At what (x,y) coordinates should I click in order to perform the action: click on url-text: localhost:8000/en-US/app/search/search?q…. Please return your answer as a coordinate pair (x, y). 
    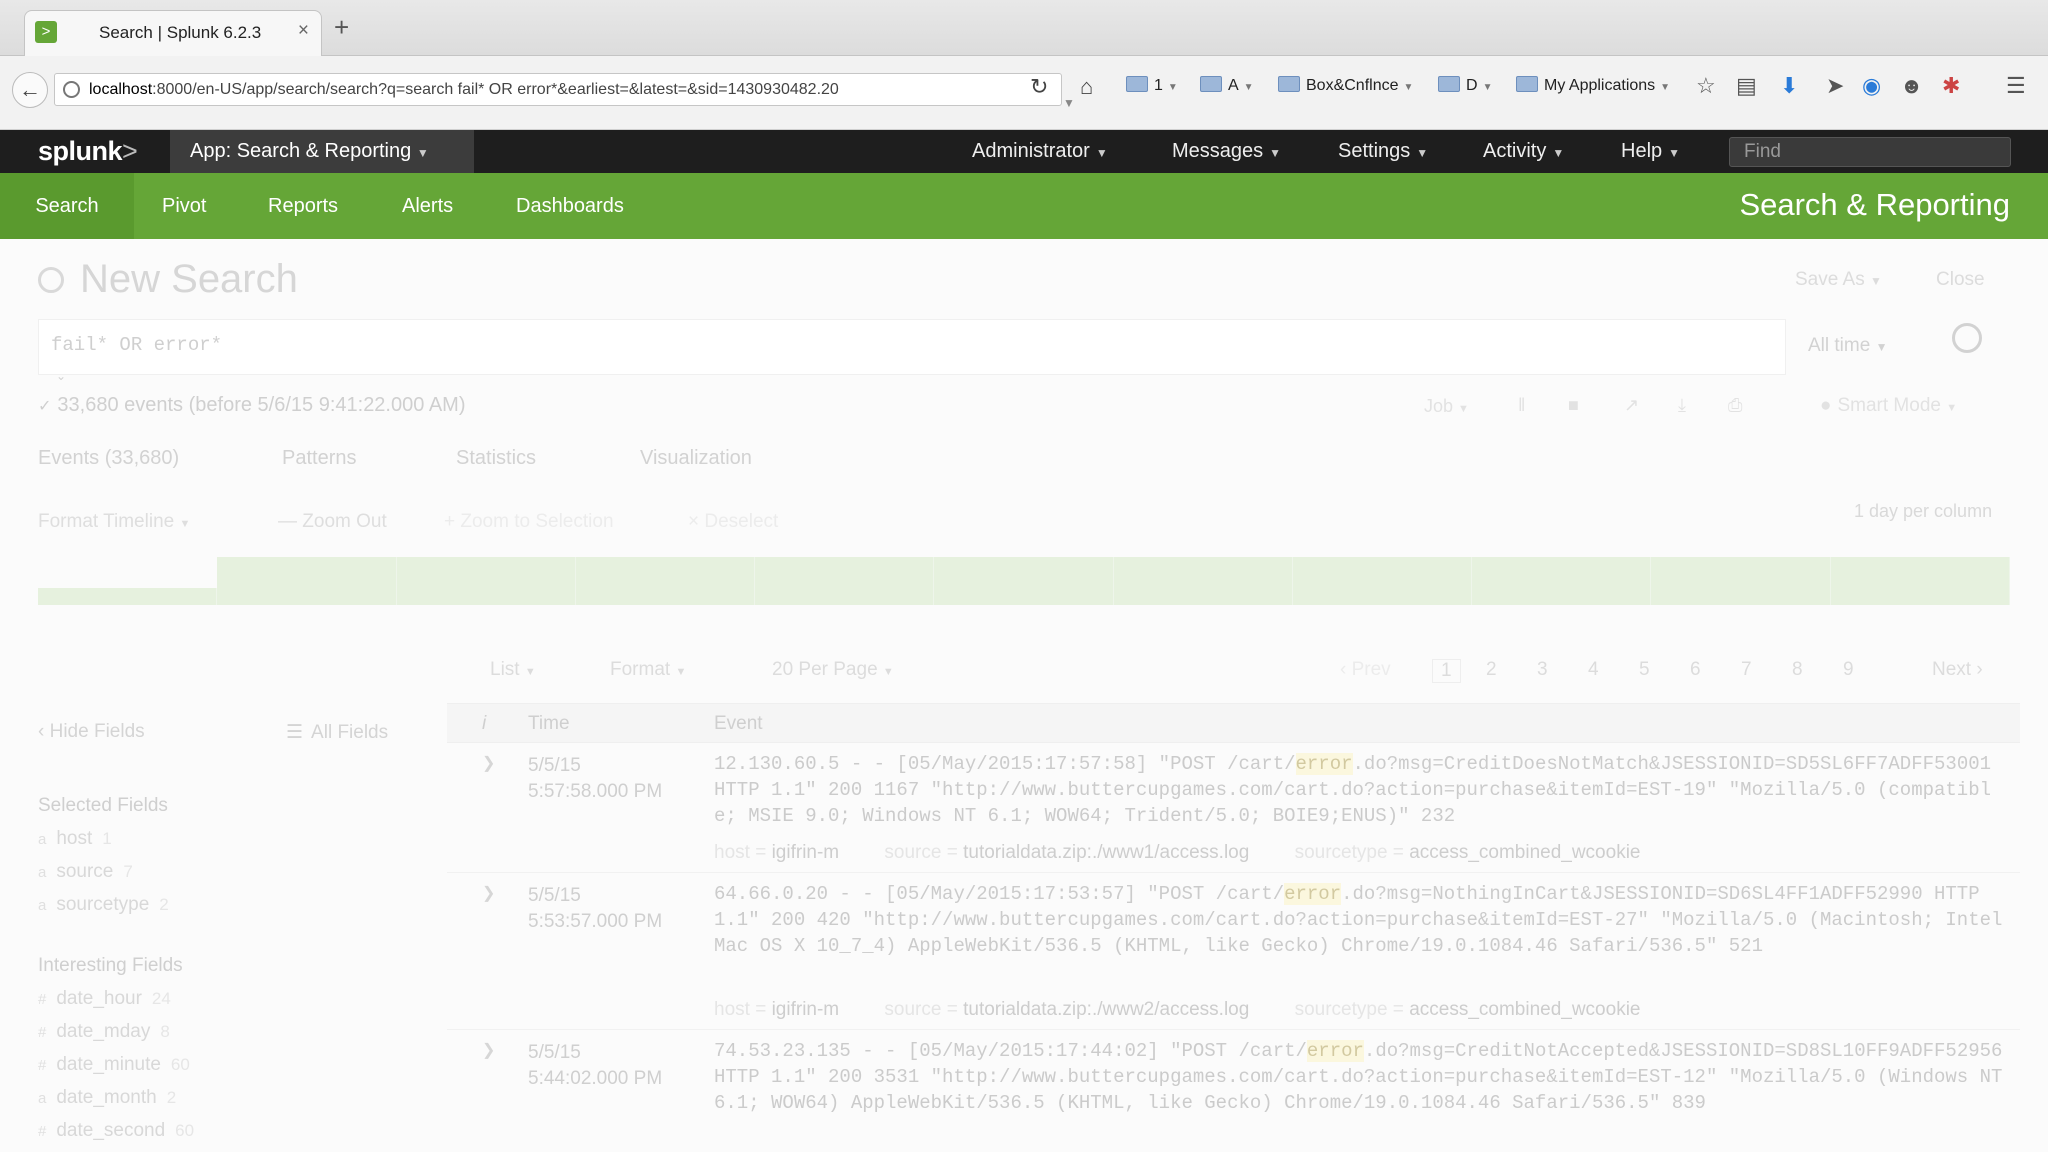
    Looking at the image, I should click on (464, 90).